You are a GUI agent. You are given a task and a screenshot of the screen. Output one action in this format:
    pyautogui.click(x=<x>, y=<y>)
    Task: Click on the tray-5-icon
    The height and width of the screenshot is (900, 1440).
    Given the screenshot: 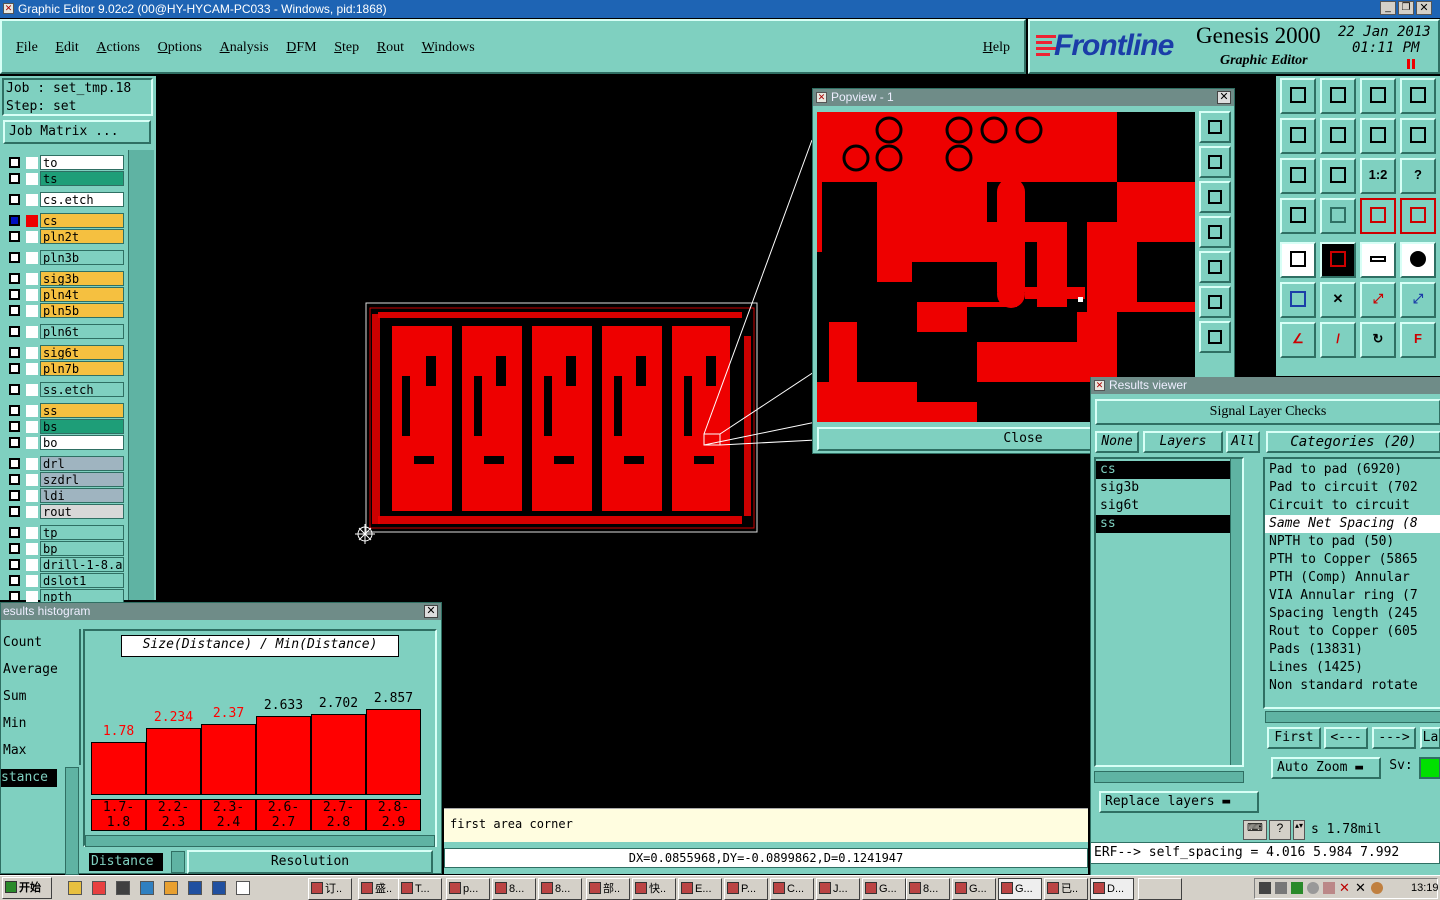 What is the action you would take?
    pyautogui.click(x=1329, y=888)
    